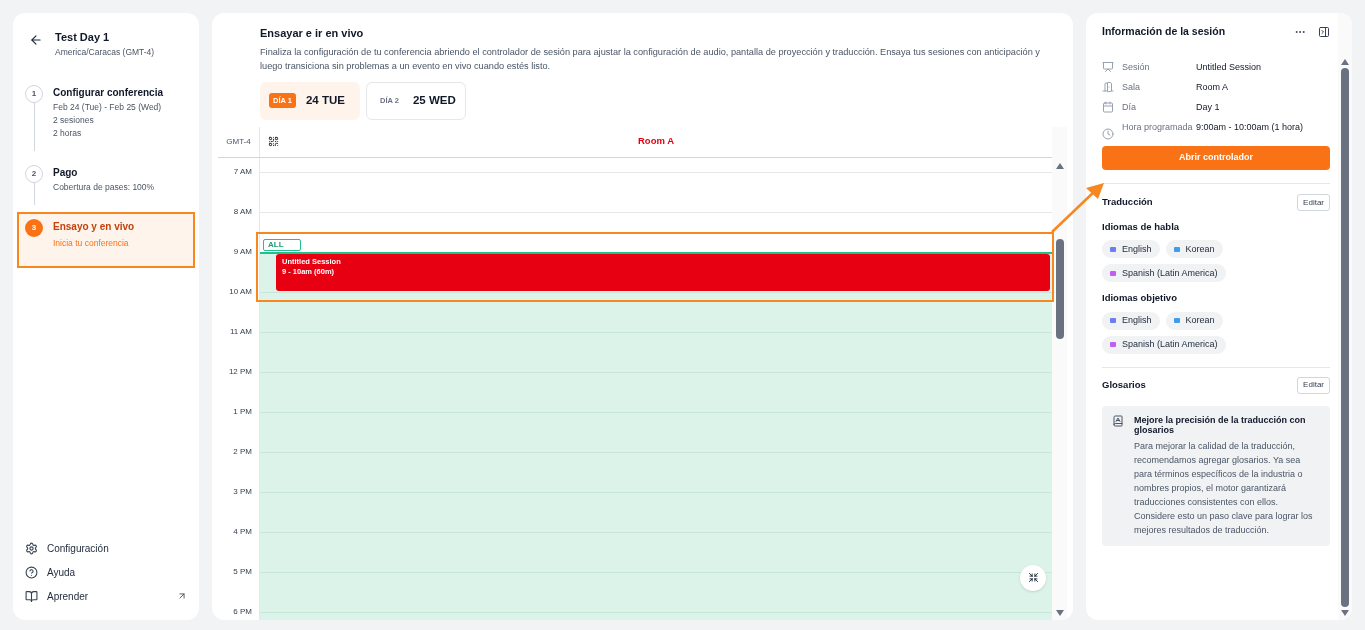 The height and width of the screenshot is (630, 1365). What do you see at coordinates (1250, 127) in the screenshot?
I see `field-value: 9:00am - 10:00am (1 hora)` at bounding box center [1250, 127].